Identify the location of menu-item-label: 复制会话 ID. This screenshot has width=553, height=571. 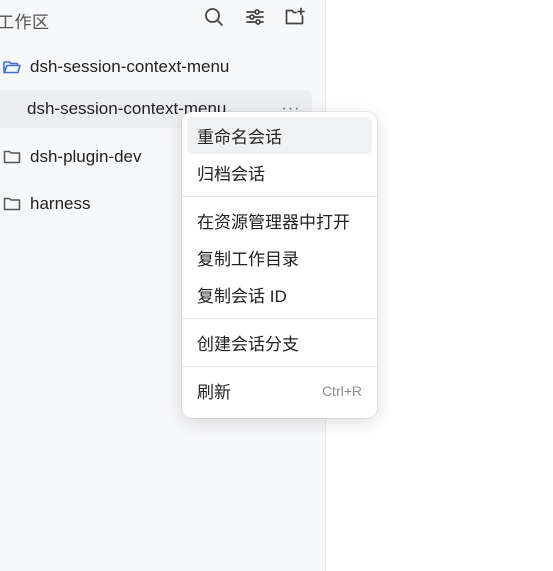
(242, 296).